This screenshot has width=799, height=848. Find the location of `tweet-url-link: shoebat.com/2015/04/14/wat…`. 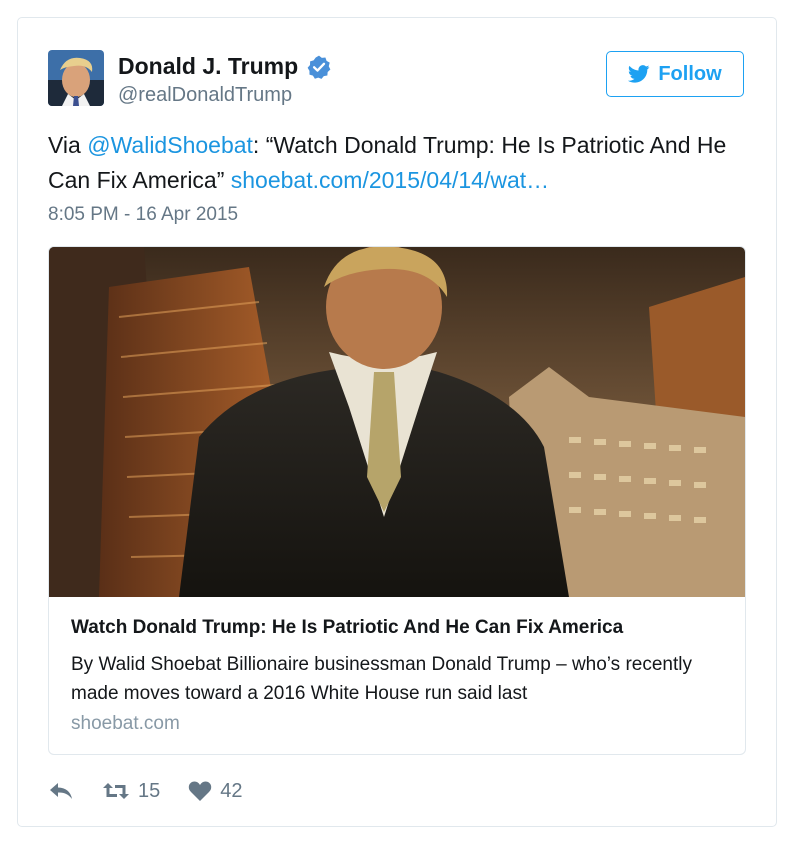

tweet-url-link: shoebat.com/2015/04/14/wat… is located at coordinates (390, 180).